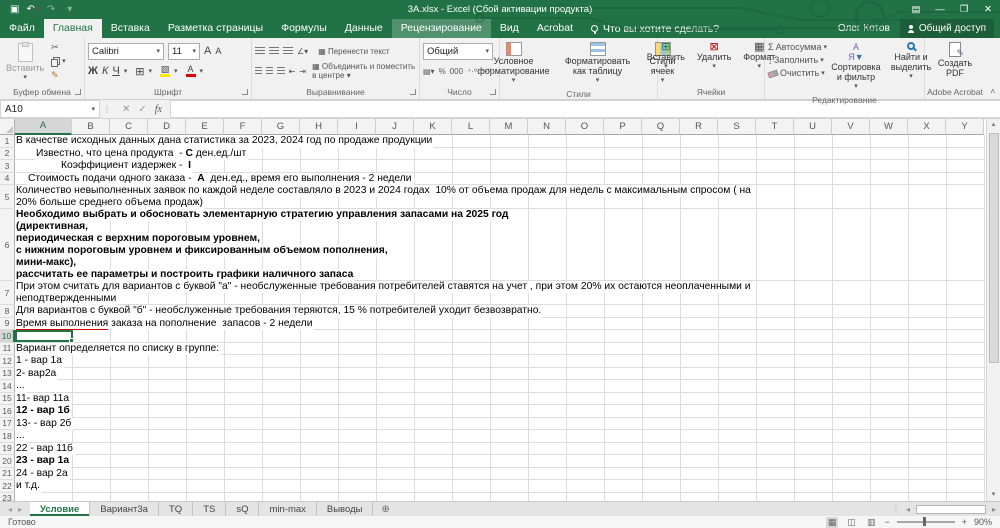 The width and height of the screenshot is (1000, 528). What do you see at coordinates (292, 71) in the screenshot?
I see `decrease-indent-icon: ⇤` at bounding box center [292, 71].